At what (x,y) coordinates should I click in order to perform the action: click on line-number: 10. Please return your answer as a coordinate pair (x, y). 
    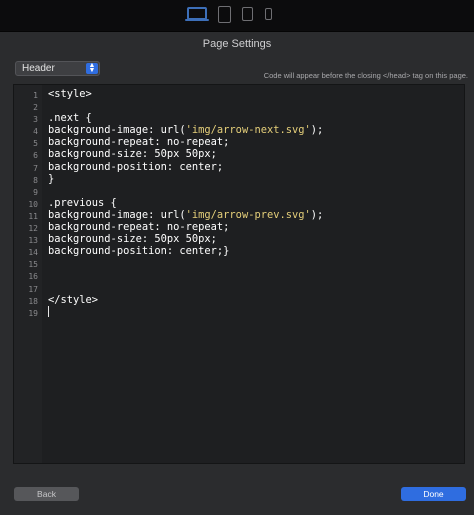
    Looking at the image, I should click on (33, 204).